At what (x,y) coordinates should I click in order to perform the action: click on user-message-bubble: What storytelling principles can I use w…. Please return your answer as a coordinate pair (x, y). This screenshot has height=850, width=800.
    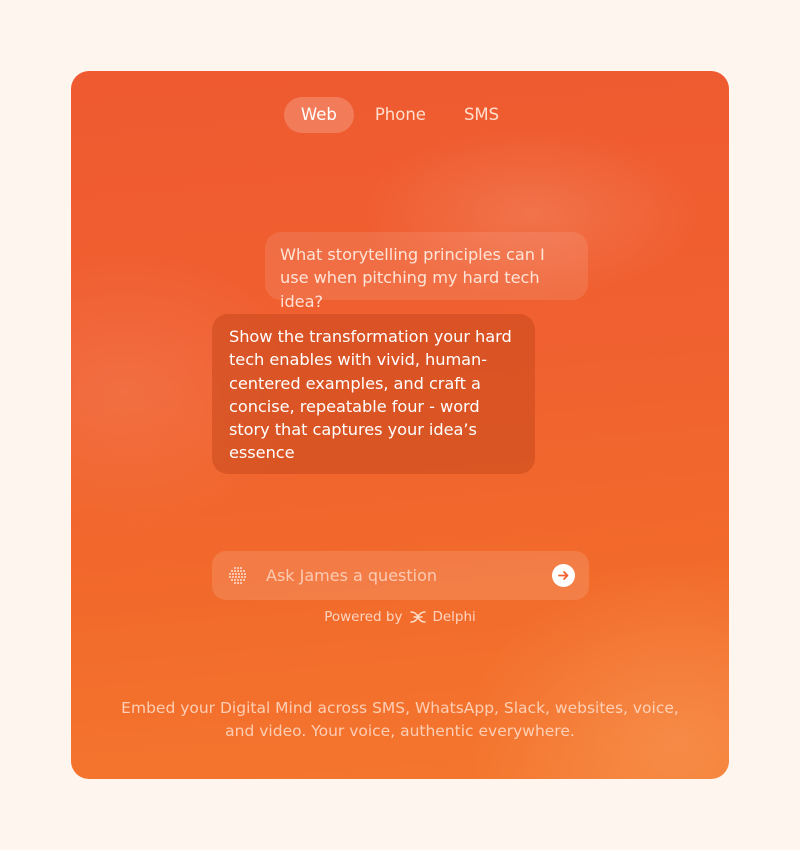
    Looking at the image, I should click on (426, 271).